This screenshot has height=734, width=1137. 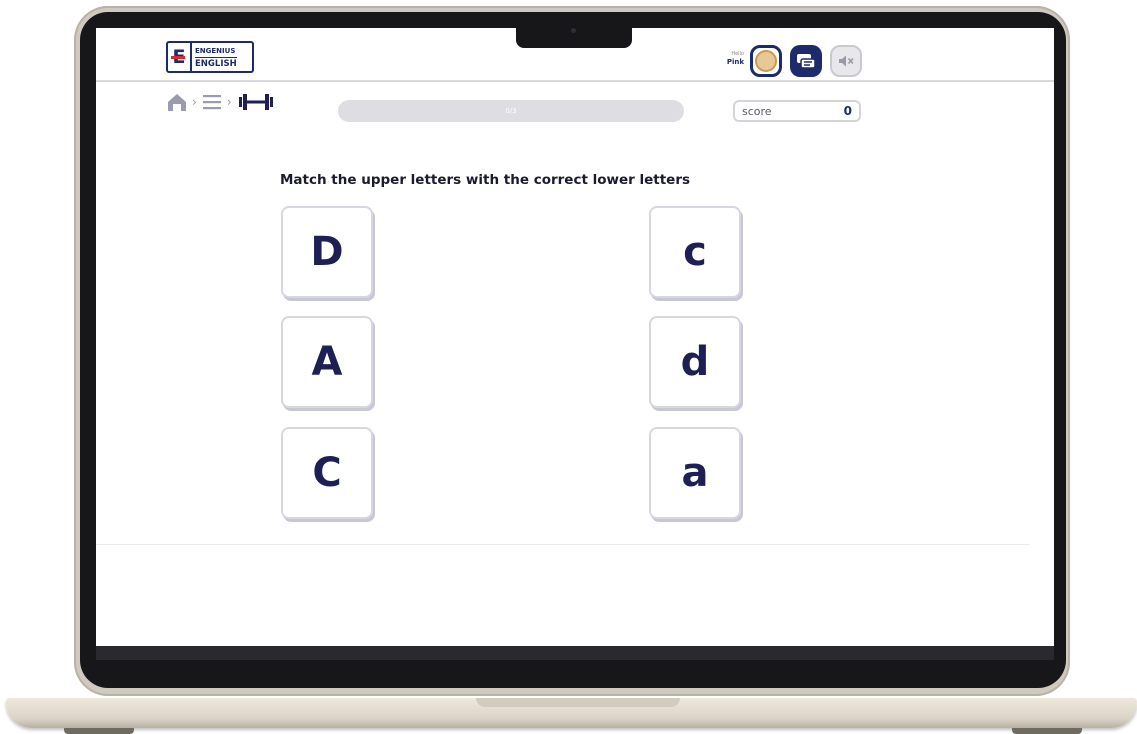 I want to click on user-greeting: Hello Pink, so click(x=731, y=59).